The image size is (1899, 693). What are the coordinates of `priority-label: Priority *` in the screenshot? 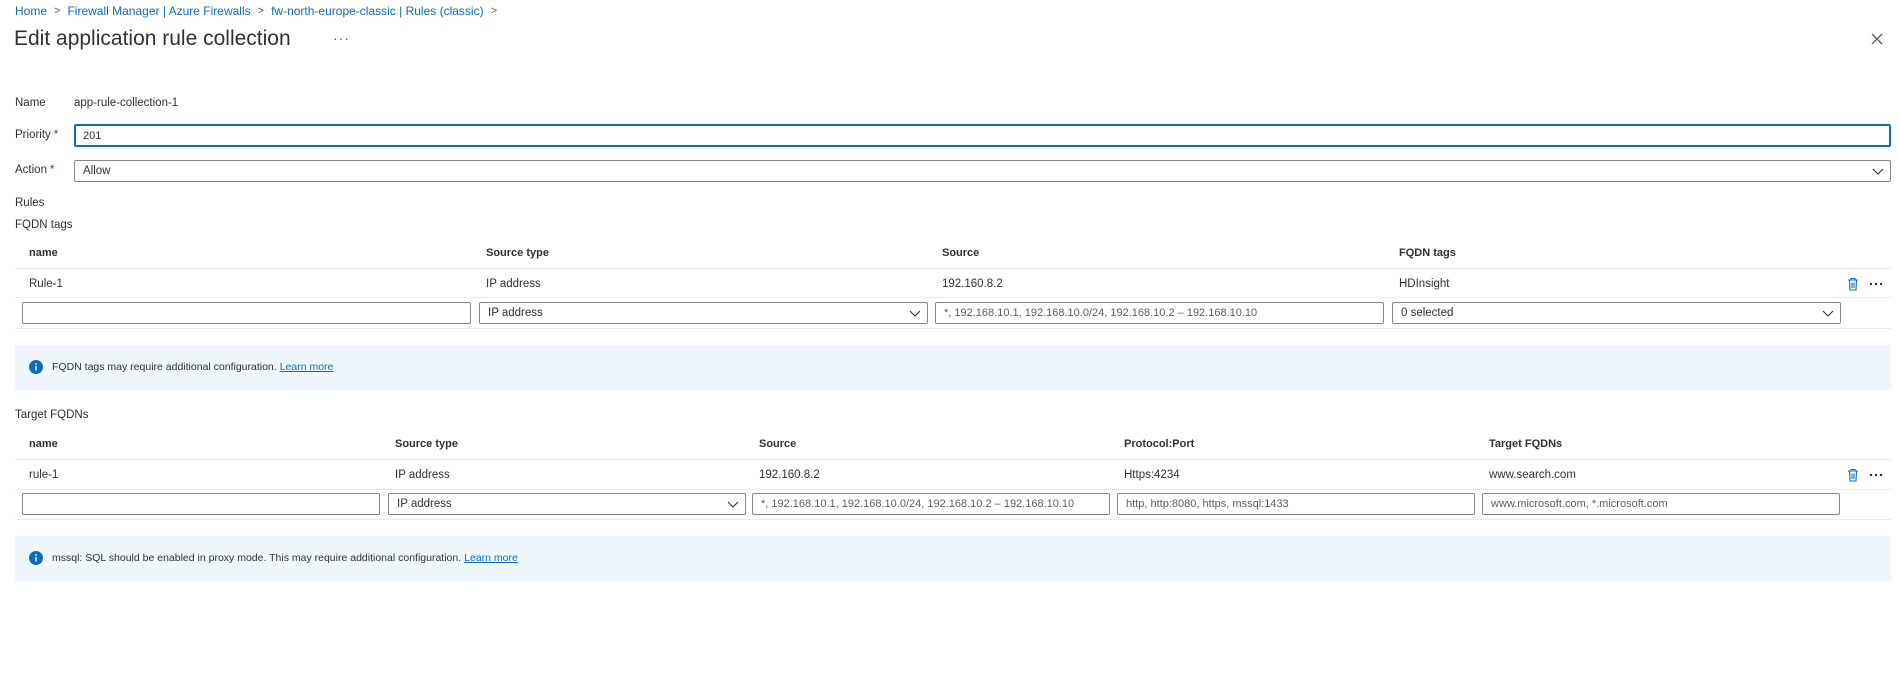 It's located at (37, 135).